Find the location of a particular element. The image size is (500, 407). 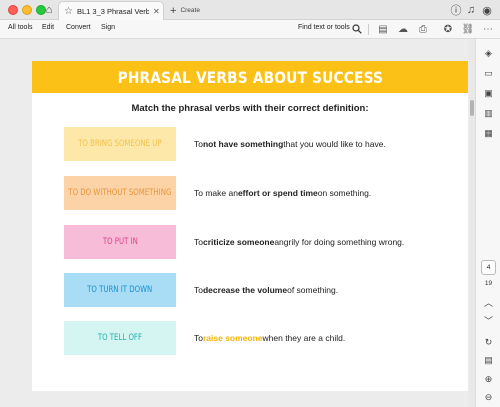

definition-keyword: effort or spend time is located at coordinates (277, 193).